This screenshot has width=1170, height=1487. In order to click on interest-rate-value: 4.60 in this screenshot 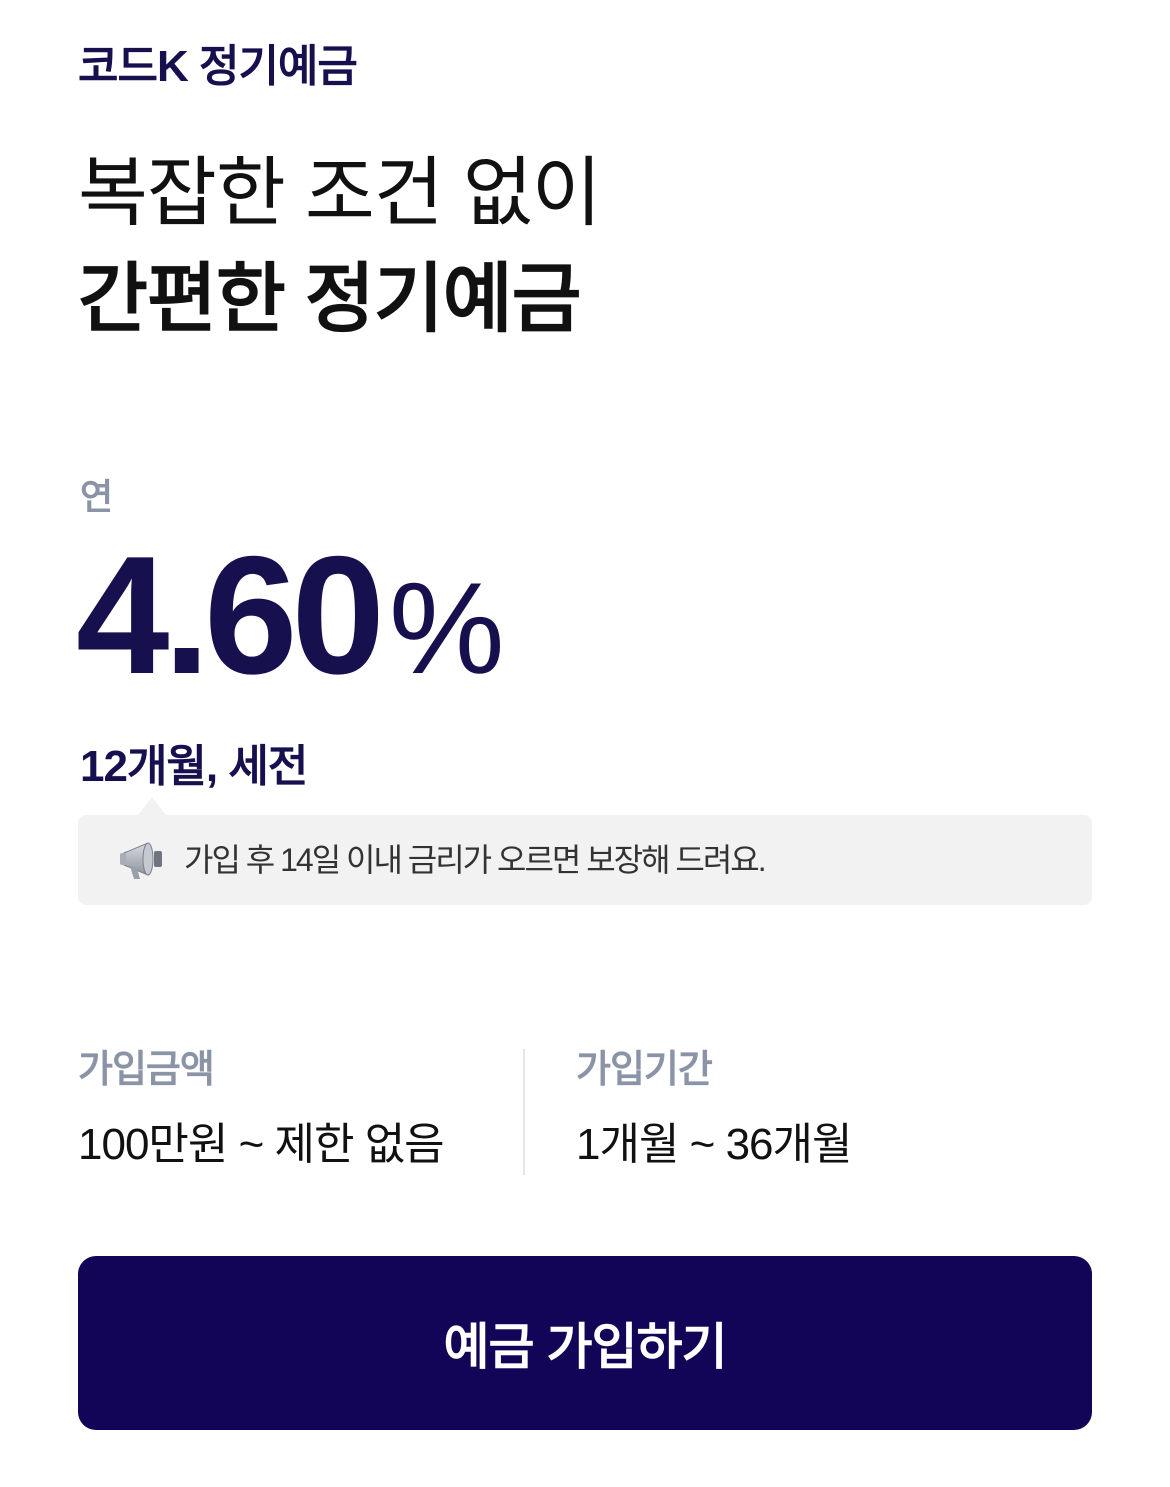, I will do `click(230, 615)`.